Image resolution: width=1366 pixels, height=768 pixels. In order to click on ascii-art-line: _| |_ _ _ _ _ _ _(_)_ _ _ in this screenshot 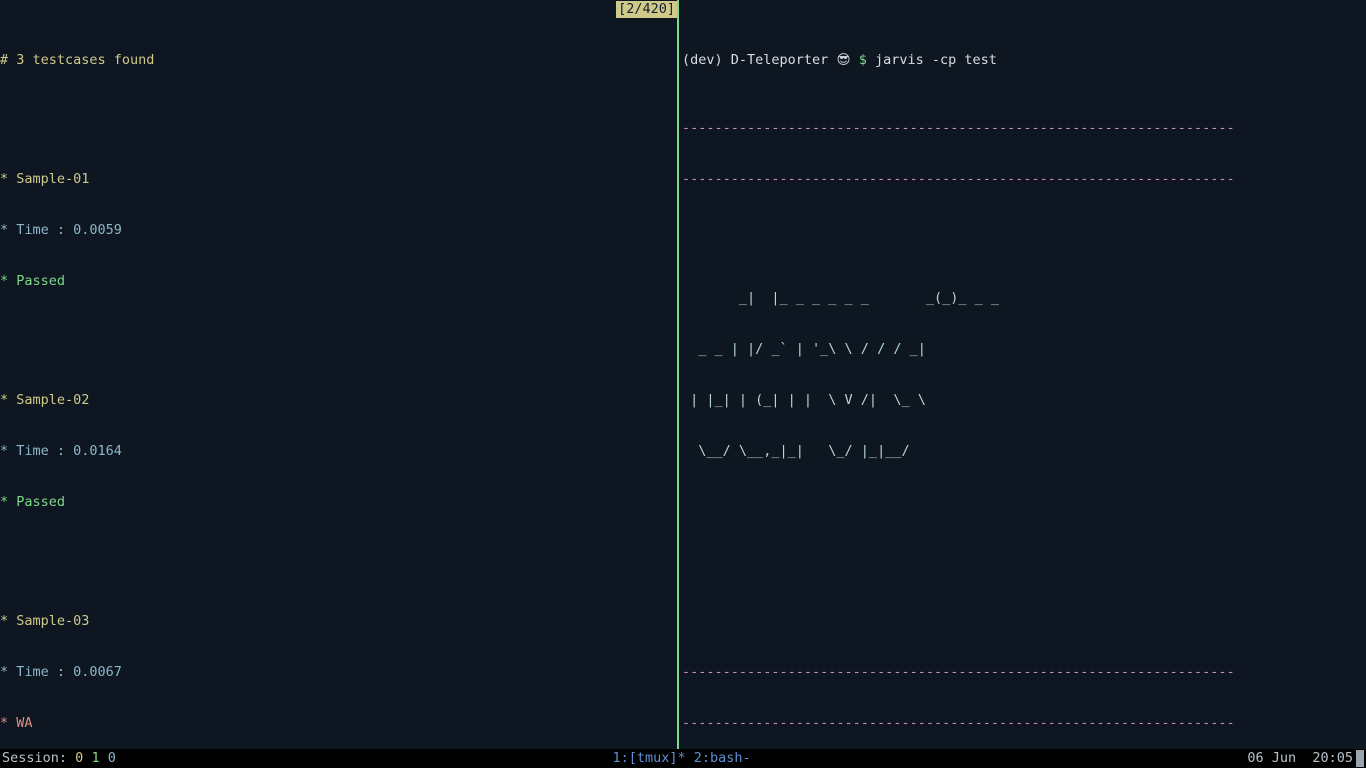, I will do `click(840, 298)`.